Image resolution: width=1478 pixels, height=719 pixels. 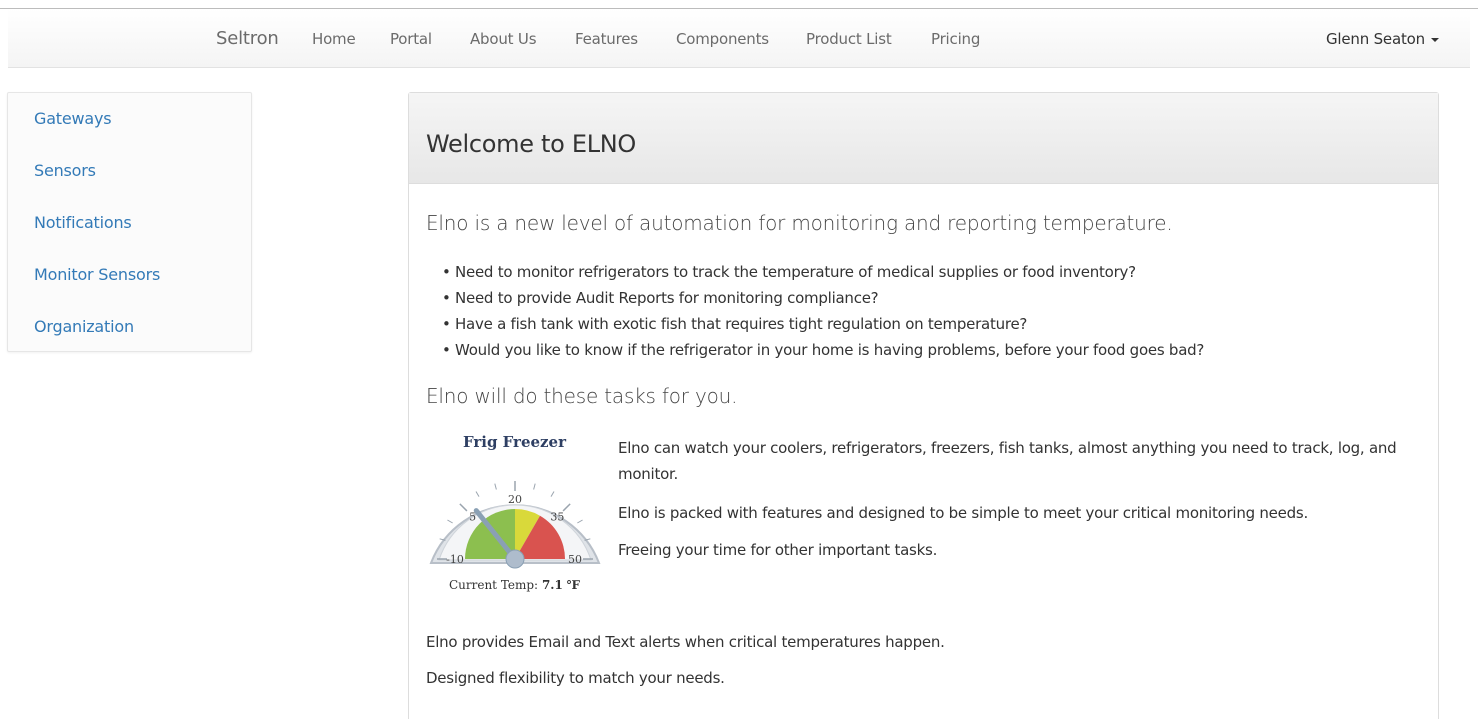 What do you see at coordinates (493, 585) in the screenshot?
I see `gauge-temp-label: Current Temp:` at bounding box center [493, 585].